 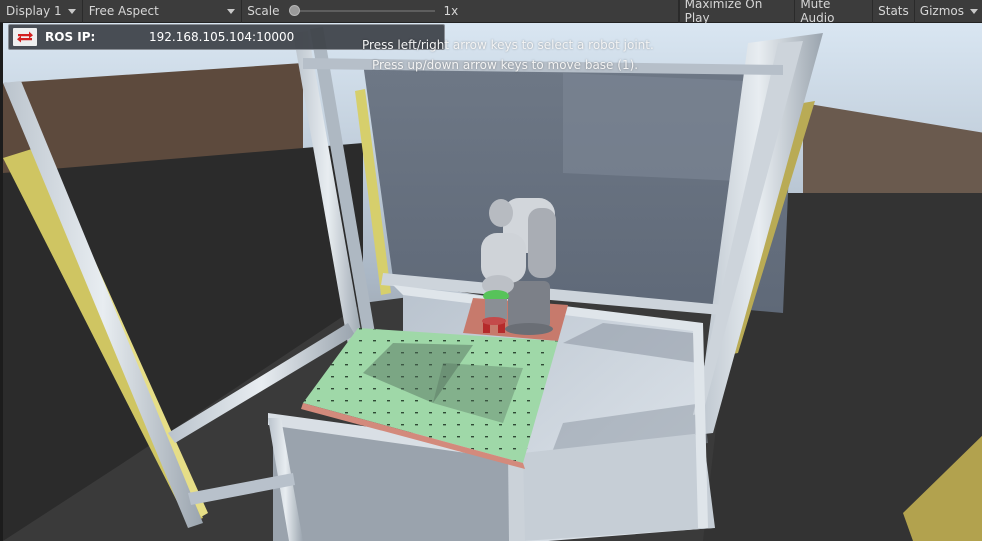 I want to click on scale-slider, so click(x=362, y=10).